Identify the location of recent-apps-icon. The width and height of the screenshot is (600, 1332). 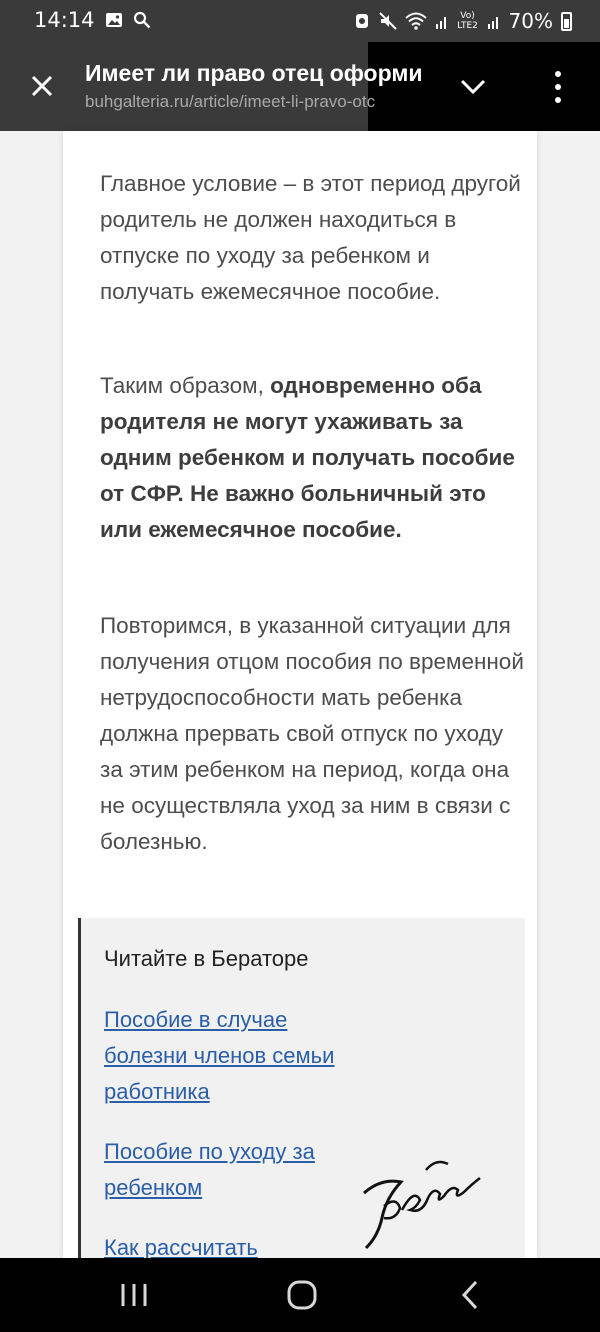
(134, 1295).